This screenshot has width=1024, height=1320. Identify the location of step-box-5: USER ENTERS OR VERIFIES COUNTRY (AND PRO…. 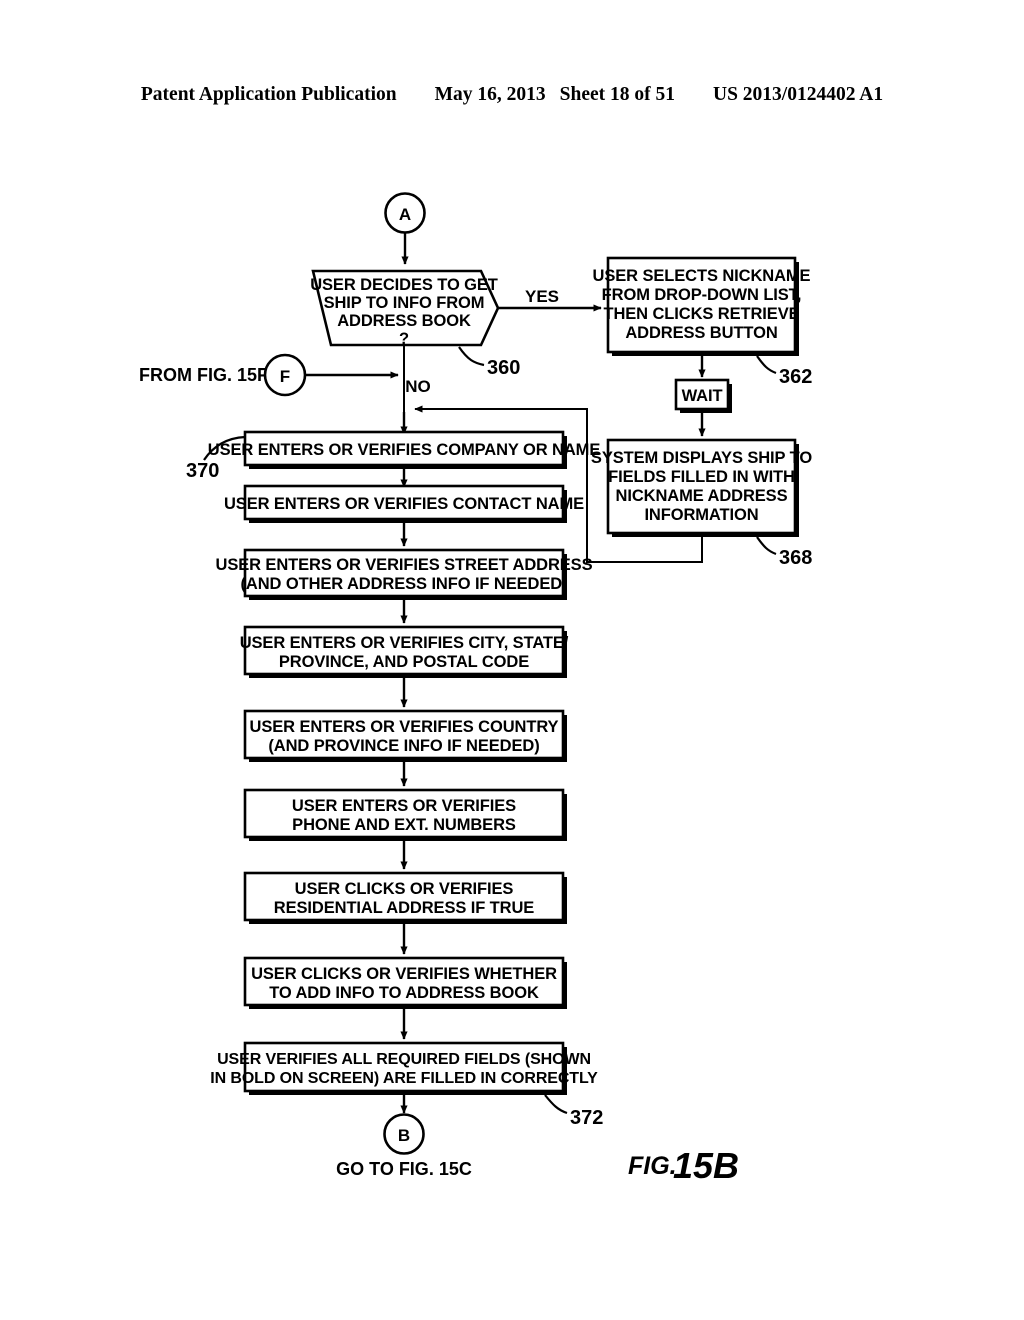
(405, 735).